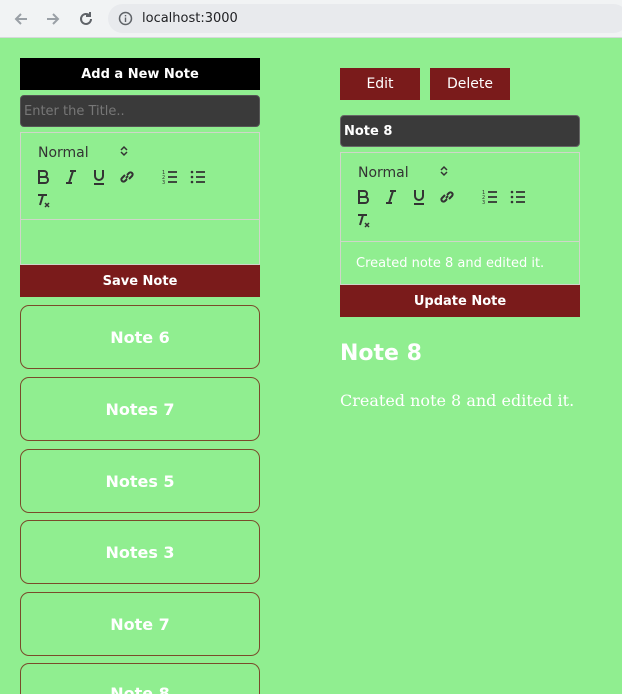 Image resolution: width=622 pixels, height=694 pixels. I want to click on info-icon, so click(125, 21).